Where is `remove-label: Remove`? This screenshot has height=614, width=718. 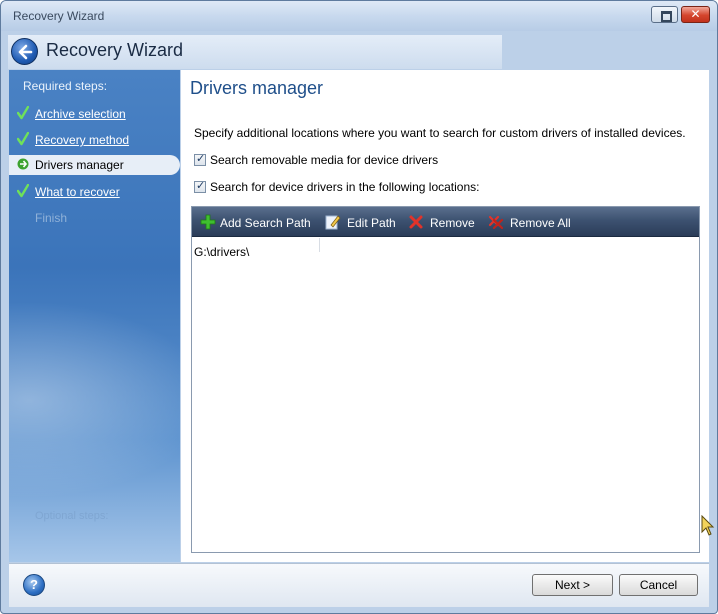
remove-label: Remove is located at coordinates (452, 223).